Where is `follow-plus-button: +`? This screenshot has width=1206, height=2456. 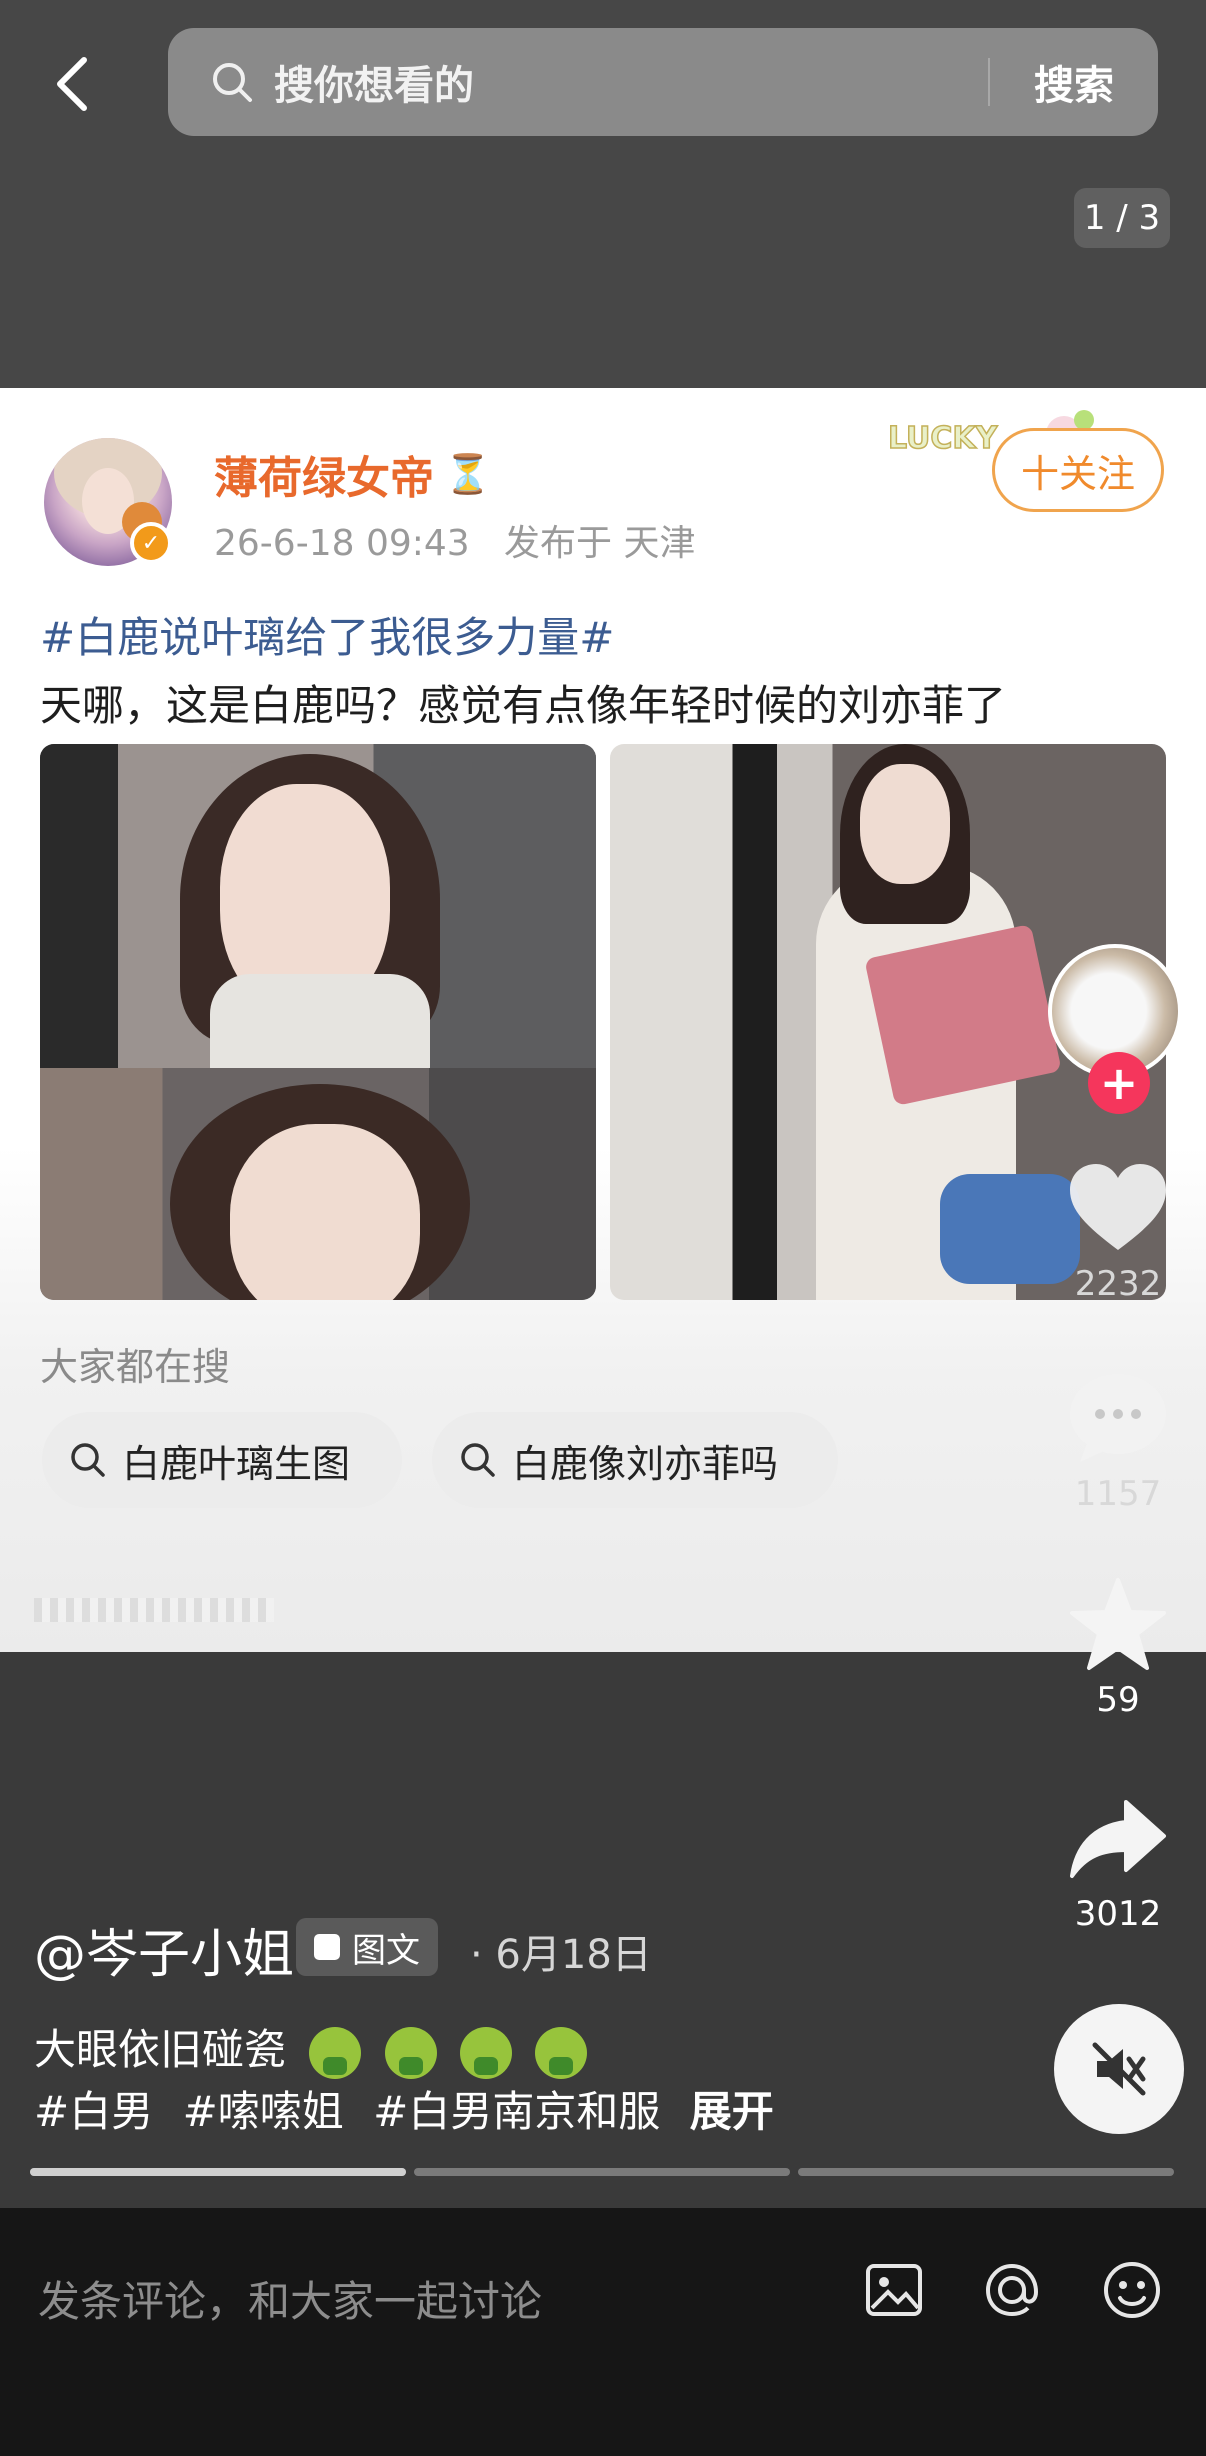 follow-plus-button: + is located at coordinates (1119, 1083).